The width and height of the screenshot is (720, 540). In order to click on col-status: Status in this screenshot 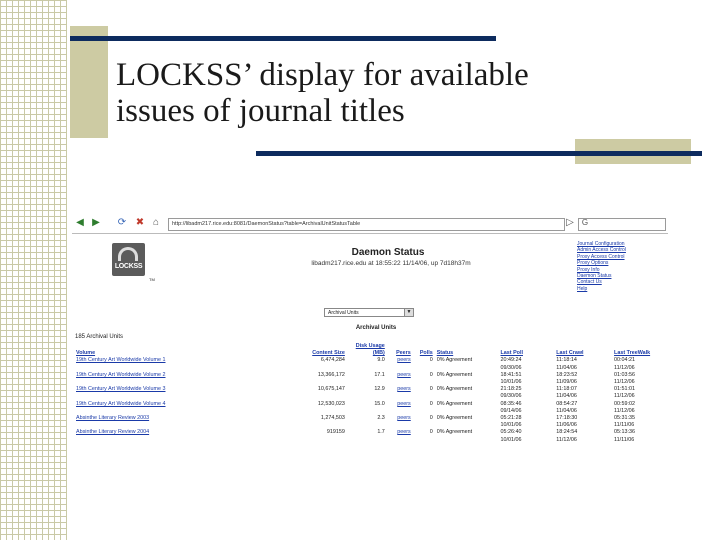, I will do `click(467, 350)`.